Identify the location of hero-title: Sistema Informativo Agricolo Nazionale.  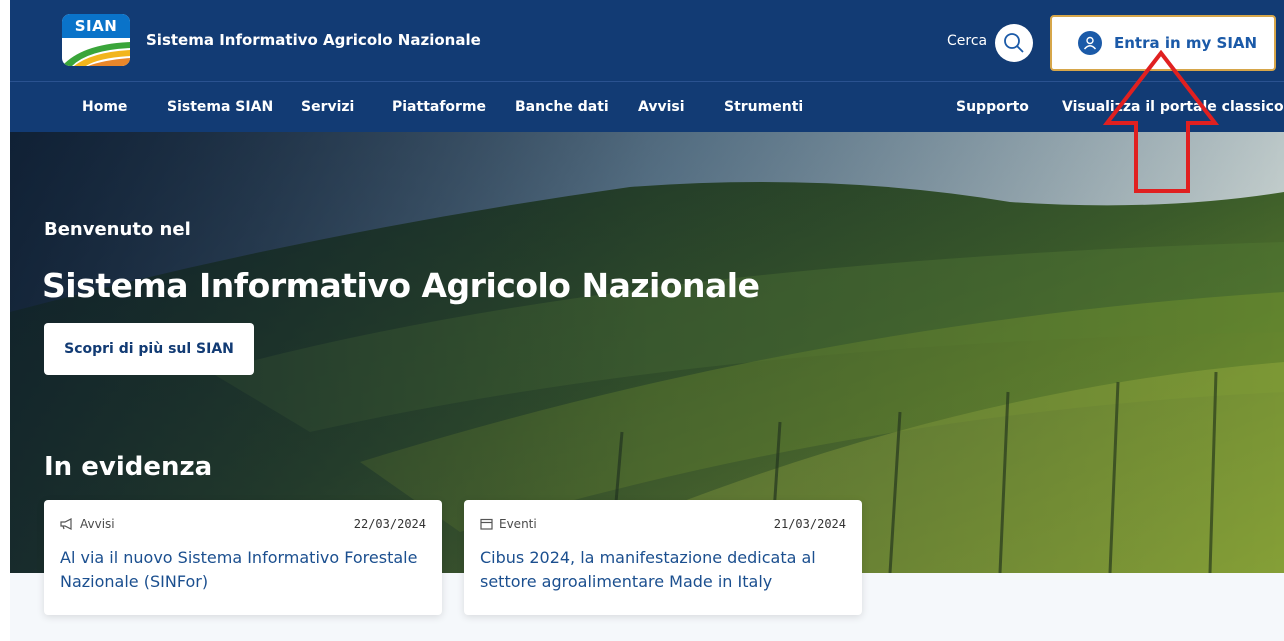
(401, 285).